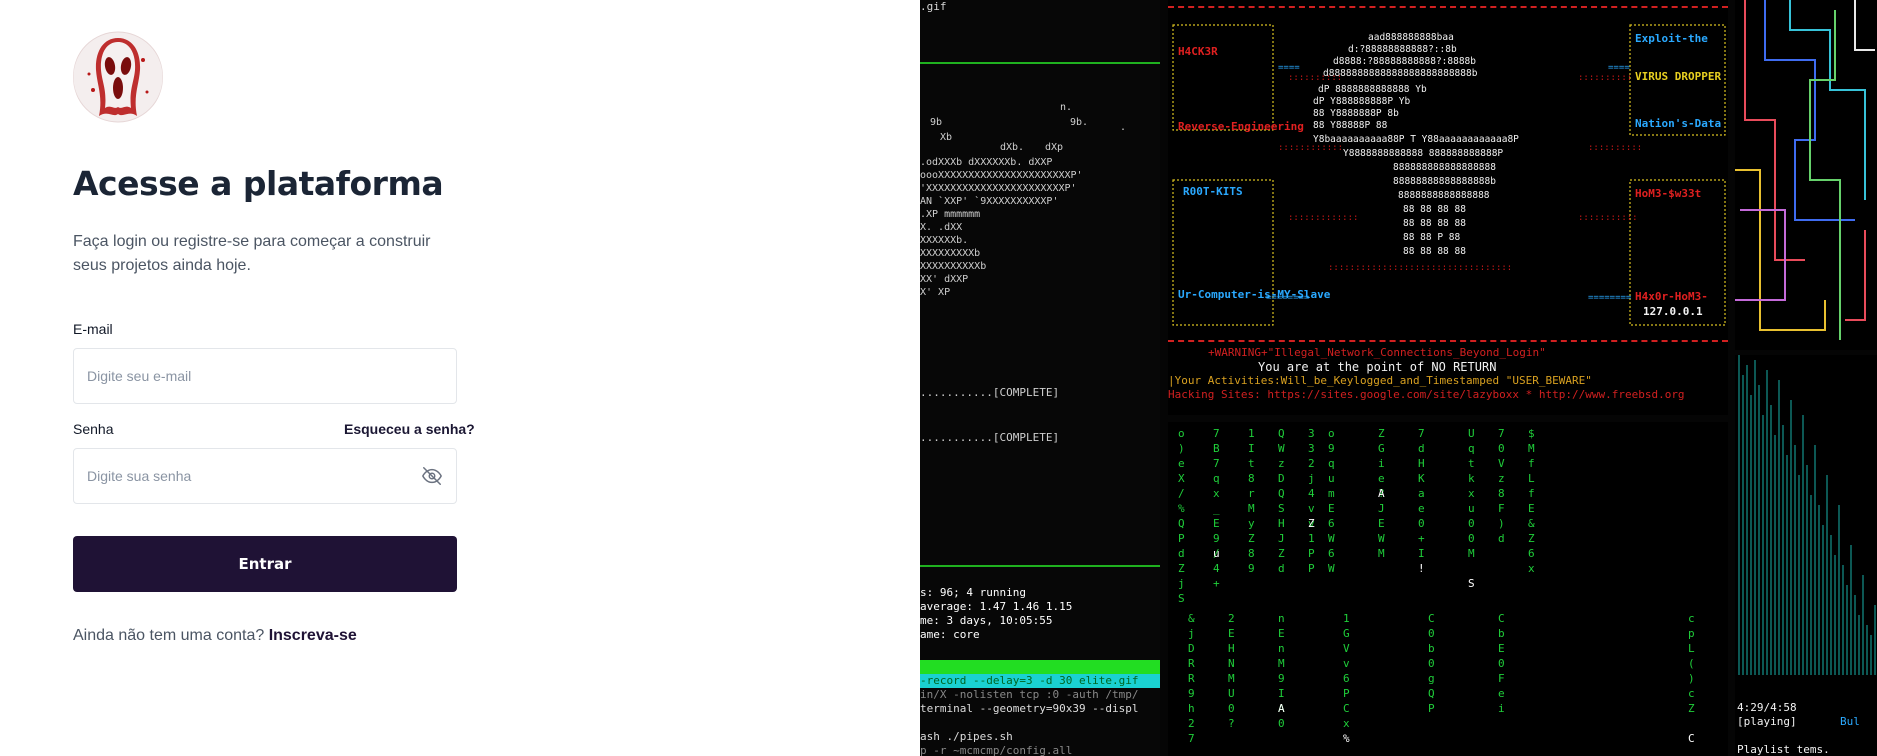 This screenshot has height=756, width=1877. Describe the element at coordinates (1681, 76) in the screenshot. I see `virus-label: VIRUS DROPPER ?` at that location.